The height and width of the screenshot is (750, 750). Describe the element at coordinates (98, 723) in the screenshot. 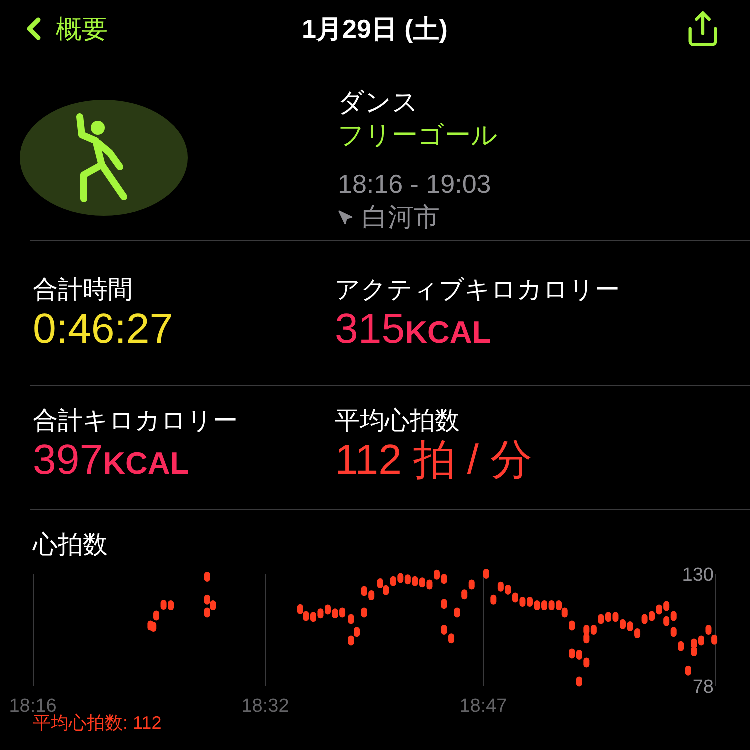

I see `average-heart-rate: 平均心拍数: 112` at that location.